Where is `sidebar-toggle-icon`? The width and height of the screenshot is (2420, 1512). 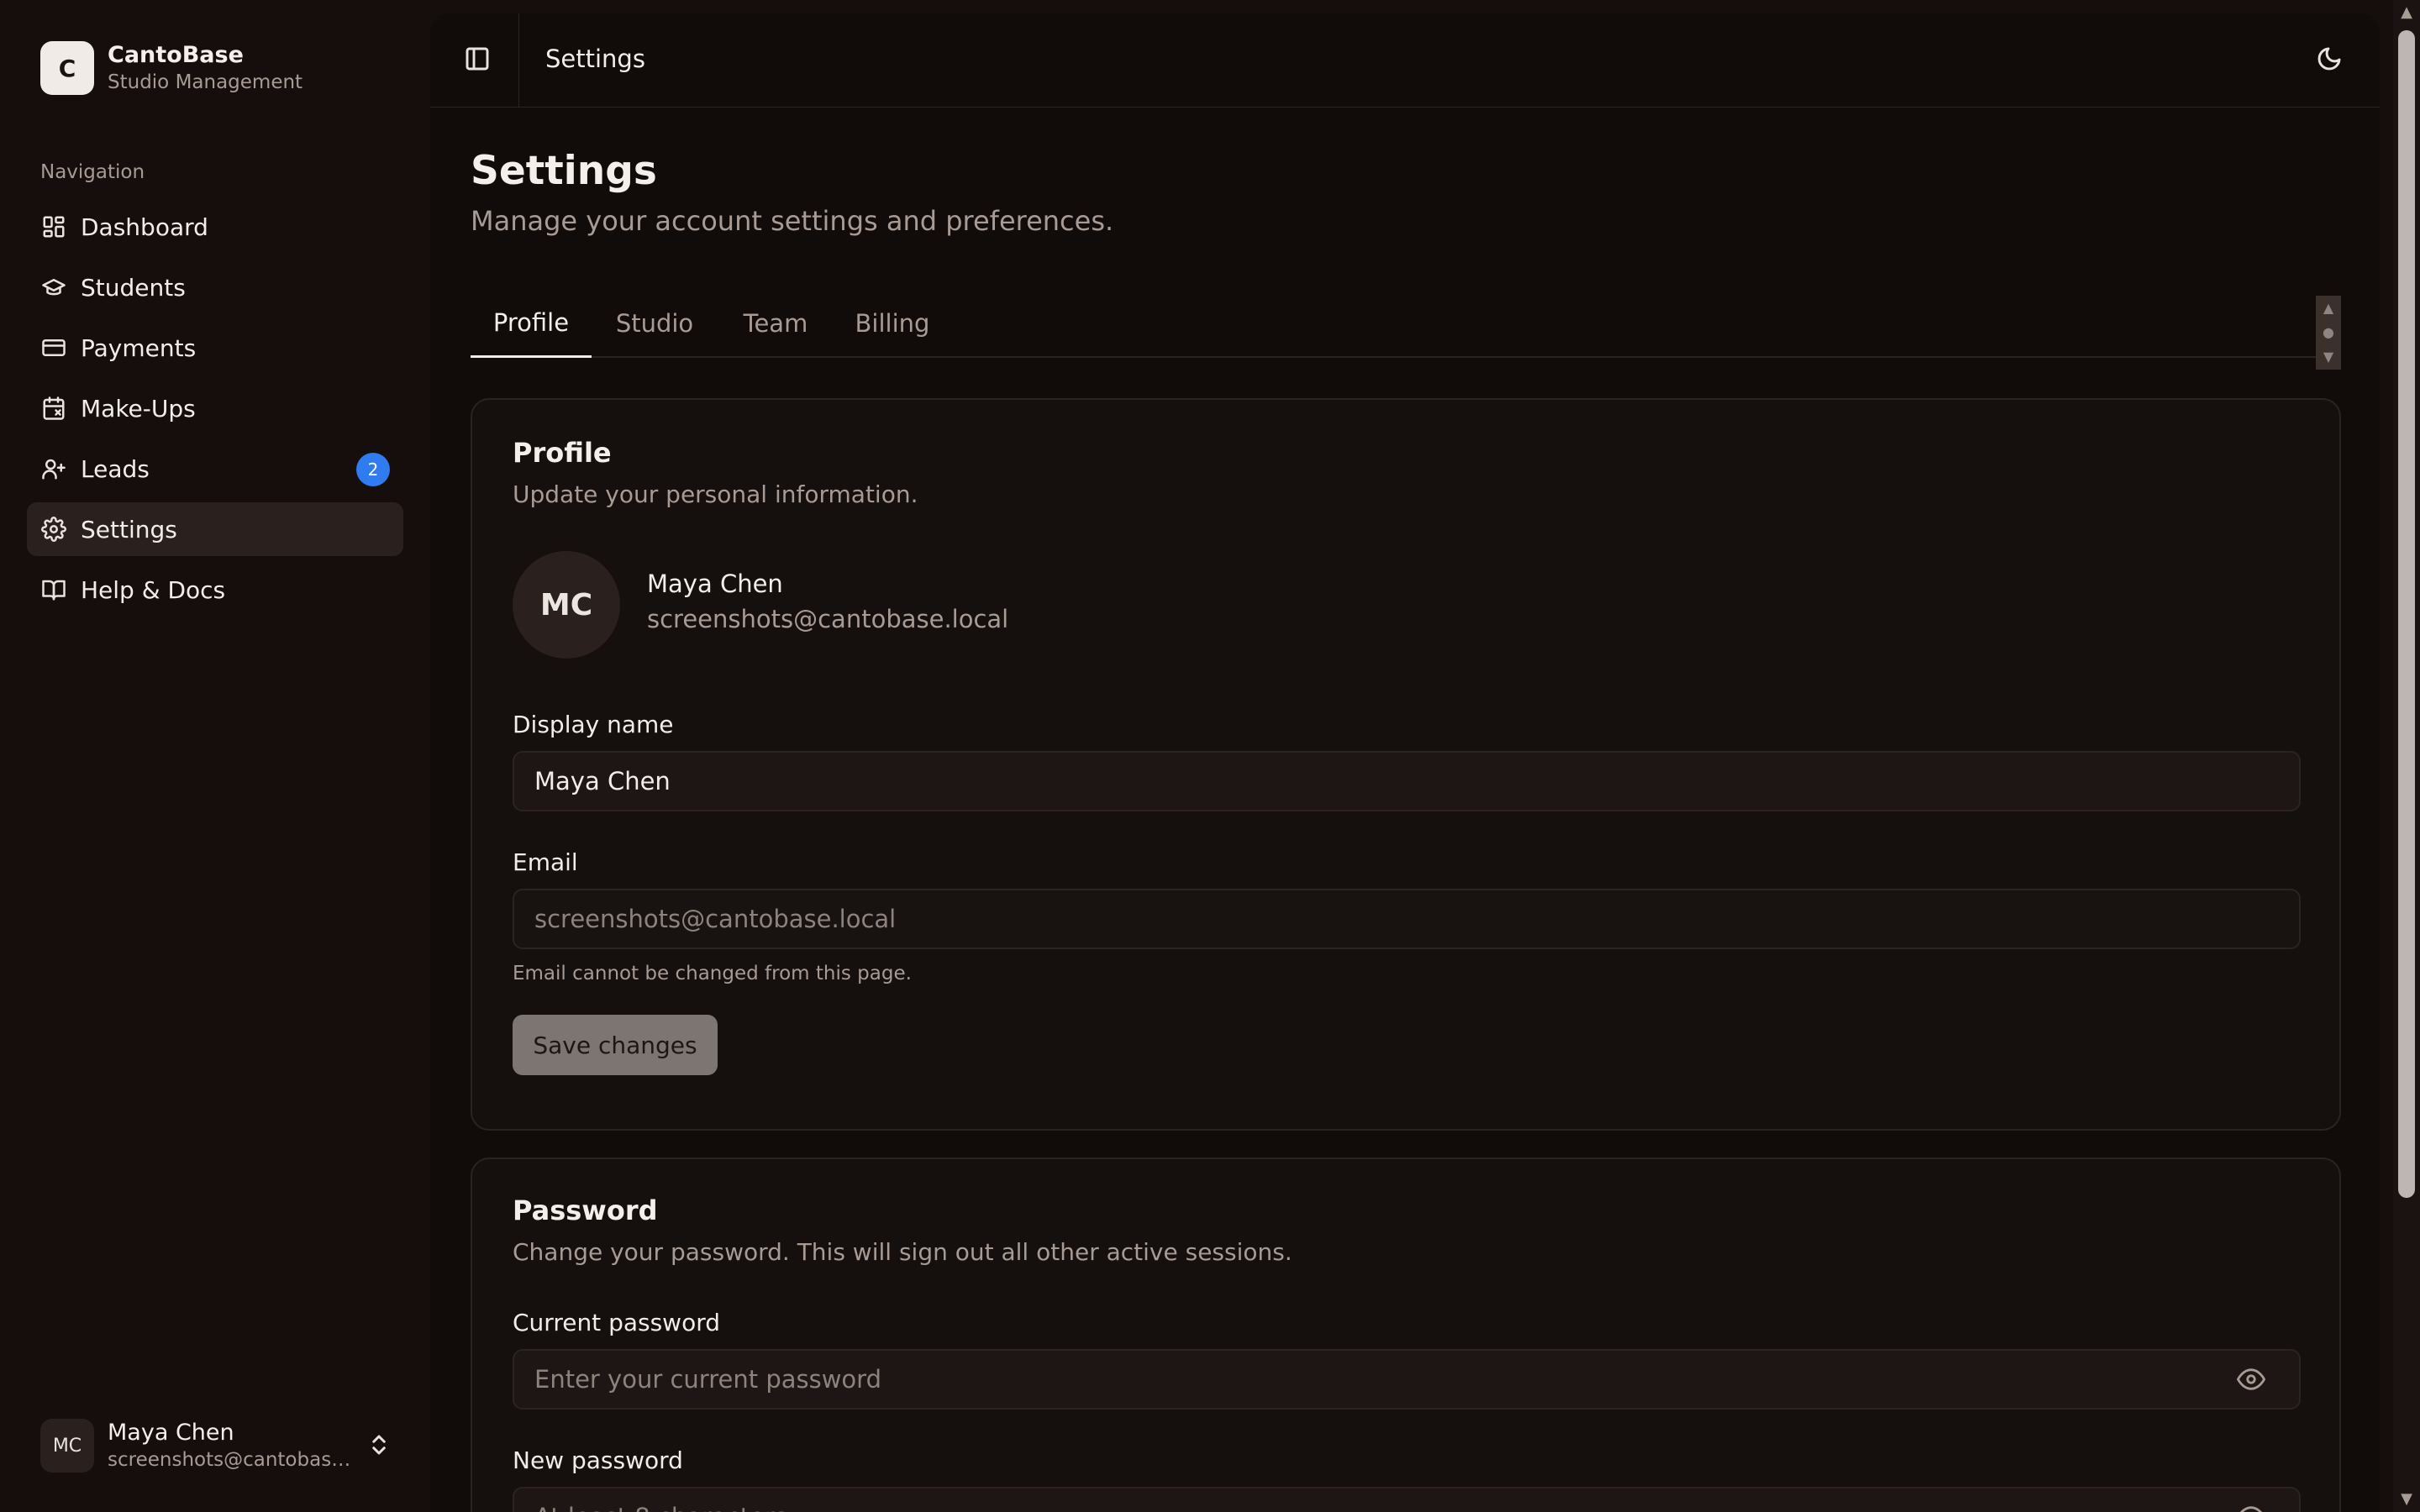 sidebar-toggle-icon is located at coordinates (479, 60).